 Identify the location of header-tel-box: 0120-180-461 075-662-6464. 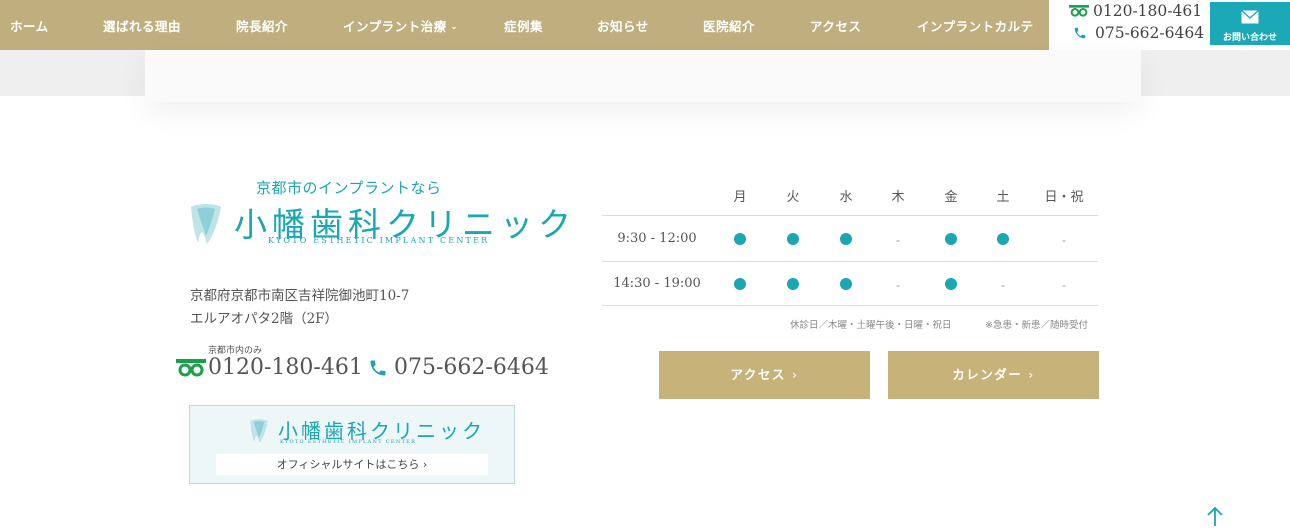
(1129, 25).